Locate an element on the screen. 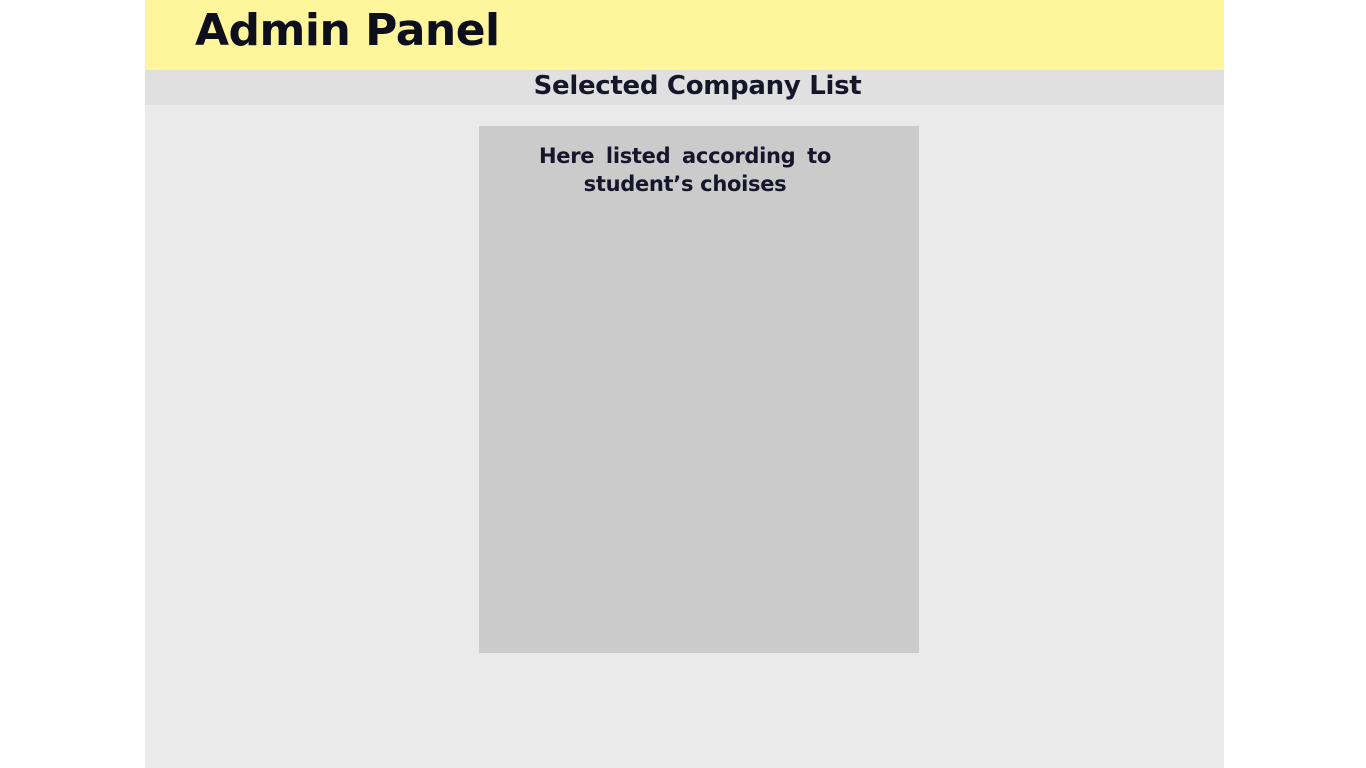  section-title: Selected Company List is located at coordinates (697, 86).